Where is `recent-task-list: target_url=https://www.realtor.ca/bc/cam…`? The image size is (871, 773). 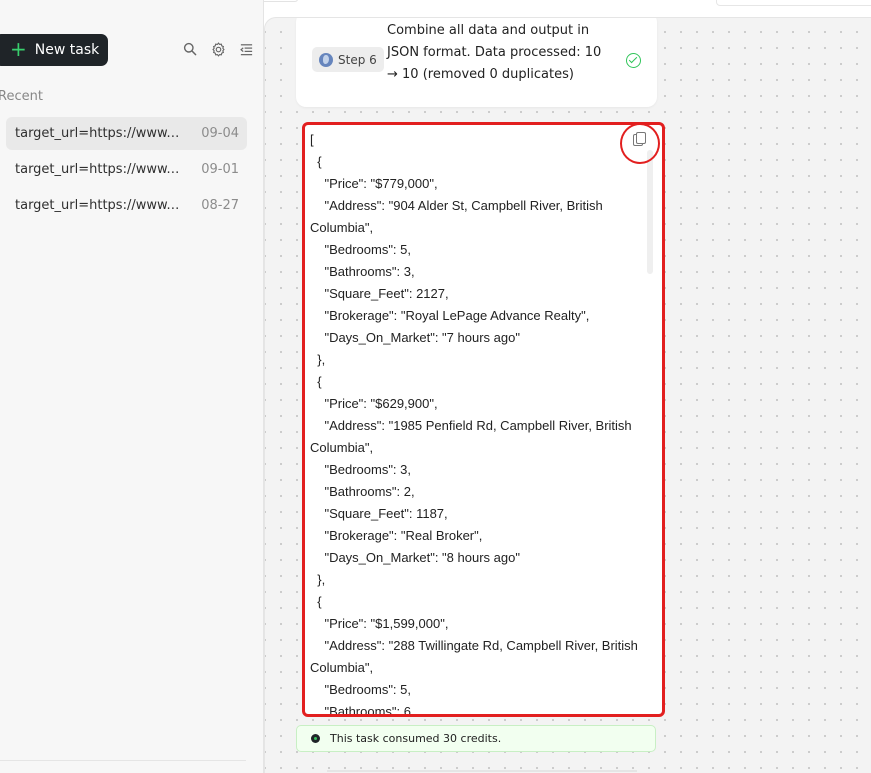
recent-task-list: target_url=https://www.realtor.ca/bc/cam… is located at coordinates (126, 171).